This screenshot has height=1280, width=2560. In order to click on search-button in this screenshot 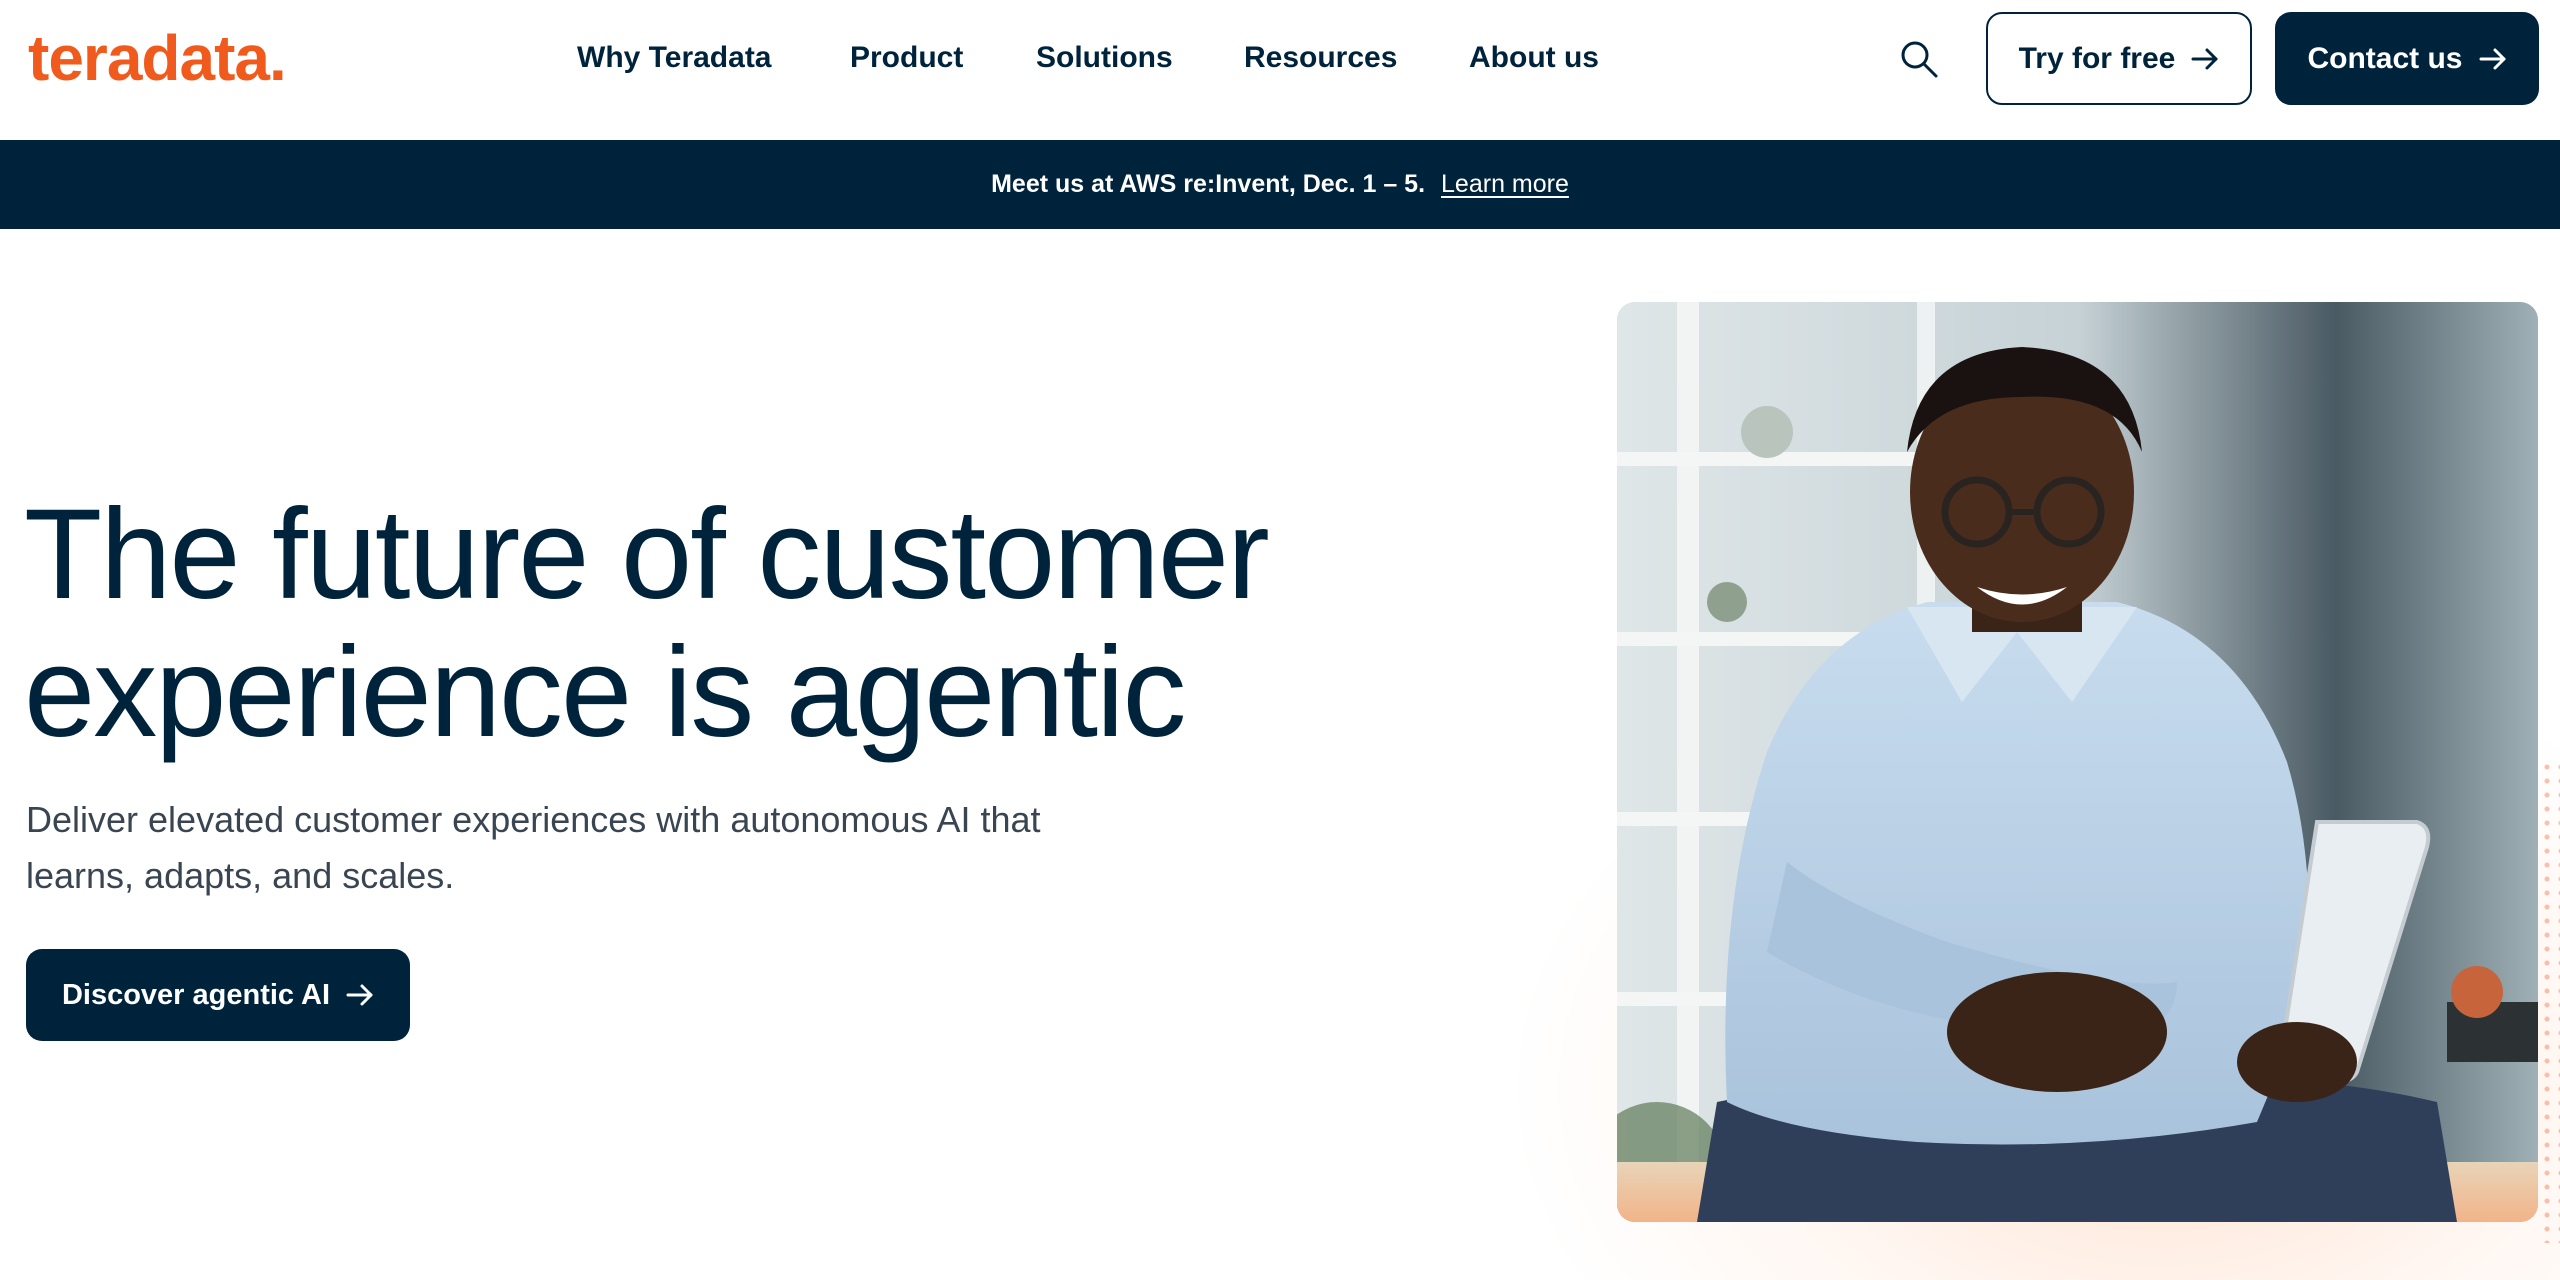, I will do `click(1919, 59)`.